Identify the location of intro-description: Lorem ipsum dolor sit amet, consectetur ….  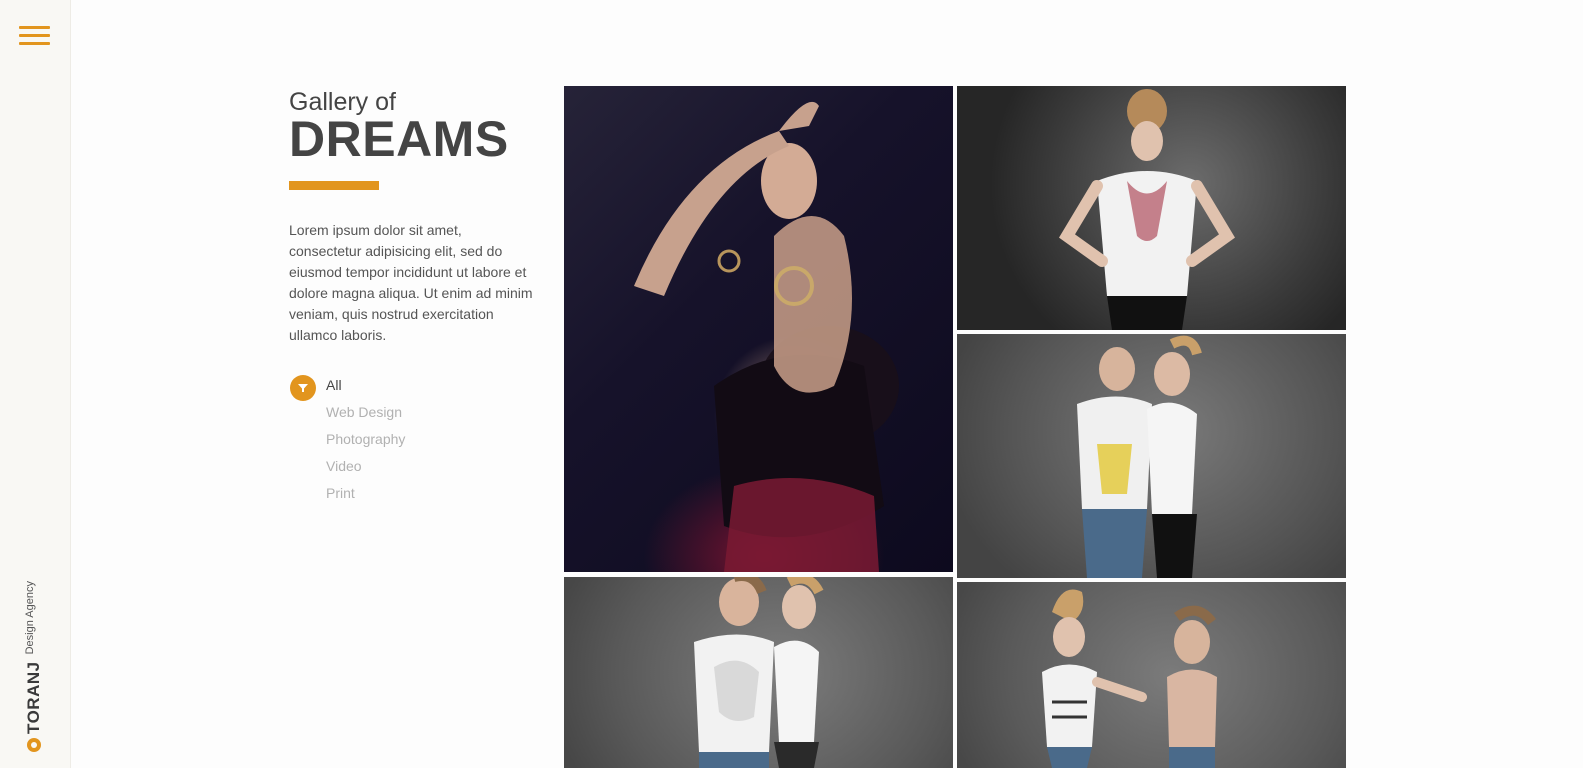
(411, 282).